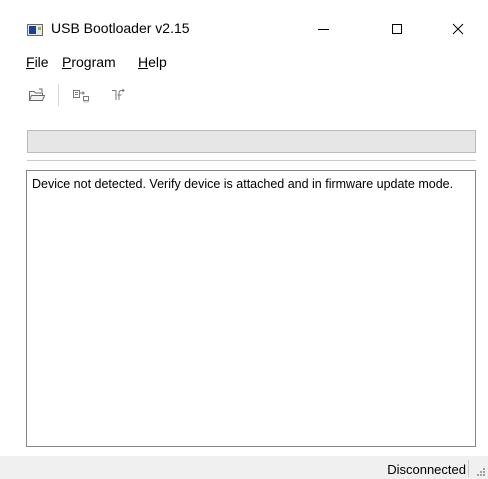 The image size is (488, 479). I want to click on menu-file-label: ile, so click(41, 62).